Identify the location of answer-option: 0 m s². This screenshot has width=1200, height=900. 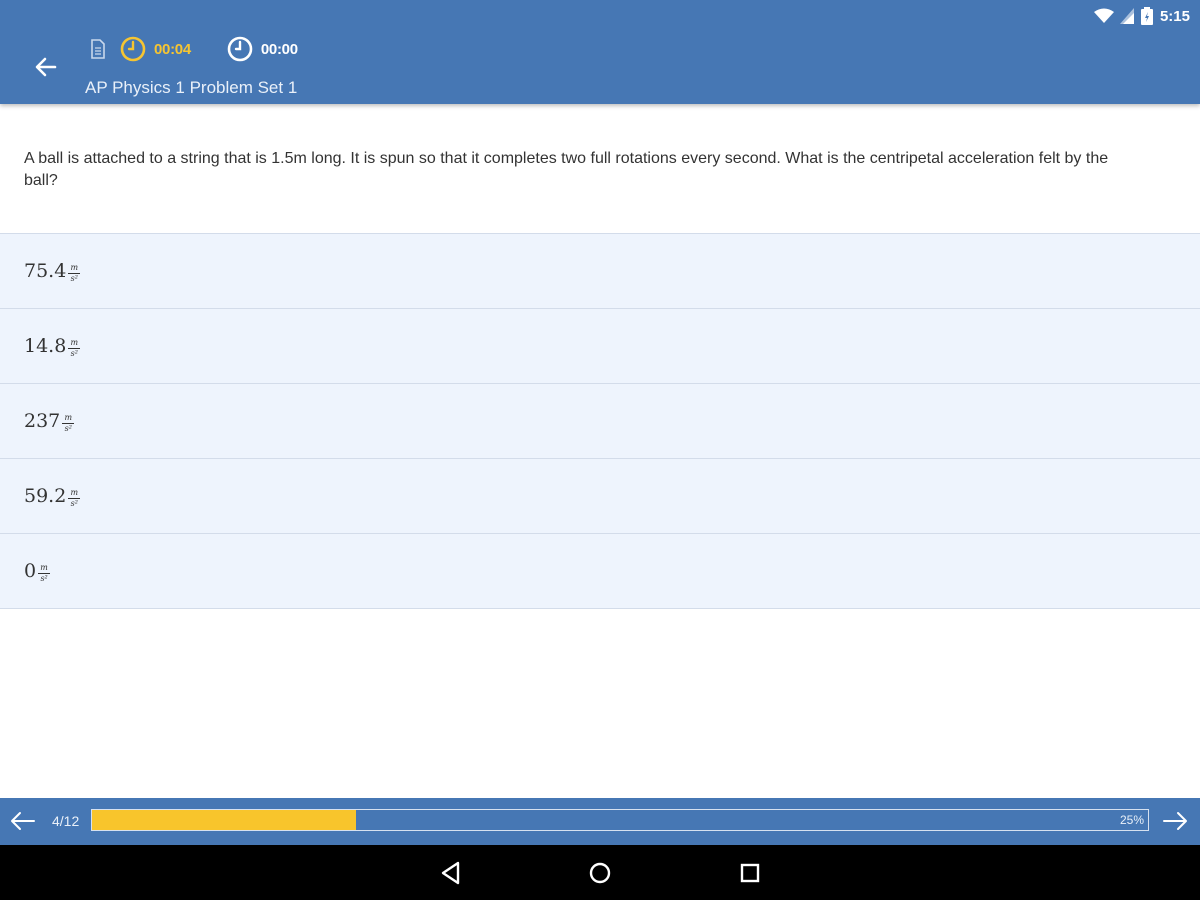
(600, 571).